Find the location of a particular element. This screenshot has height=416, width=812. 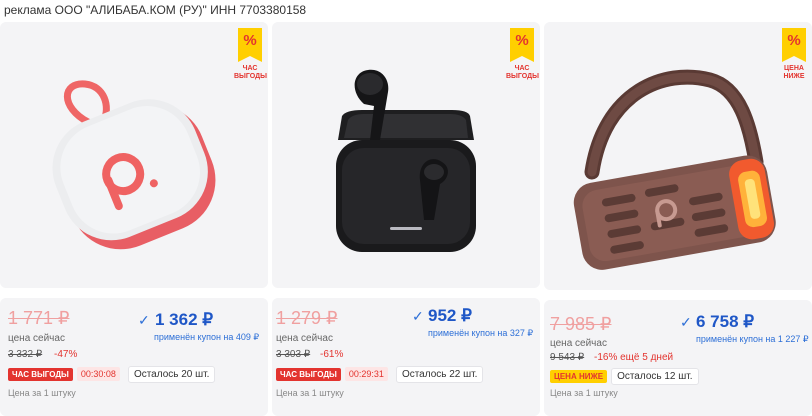

promo-badge: % ЦЕНА НИЖЕ is located at coordinates (794, 54).